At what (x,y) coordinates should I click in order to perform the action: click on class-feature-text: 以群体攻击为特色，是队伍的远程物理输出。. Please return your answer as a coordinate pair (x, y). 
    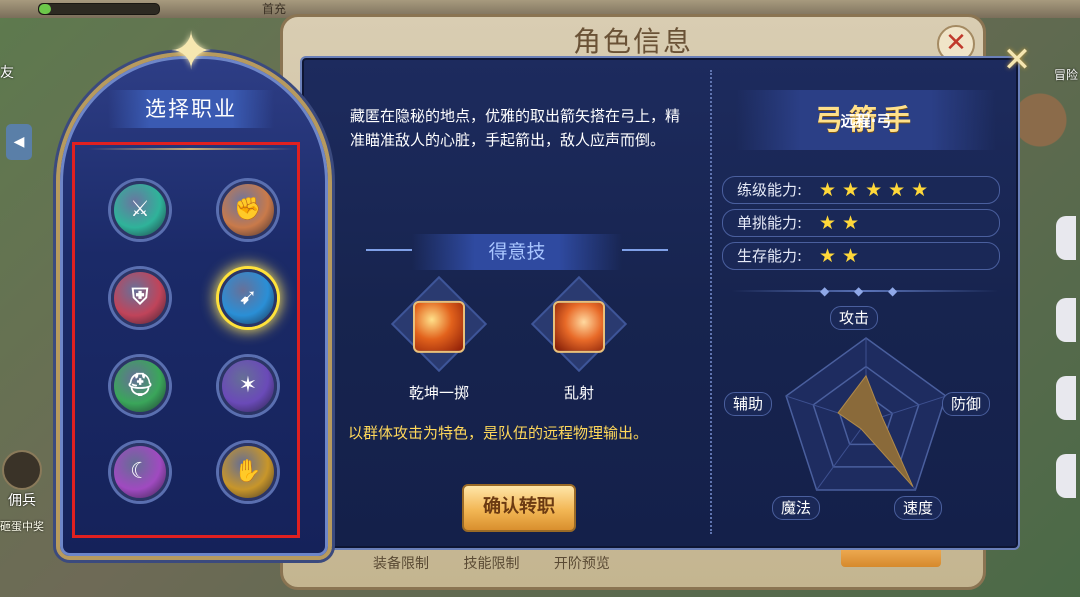
    Looking at the image, I should click on (498, 433).